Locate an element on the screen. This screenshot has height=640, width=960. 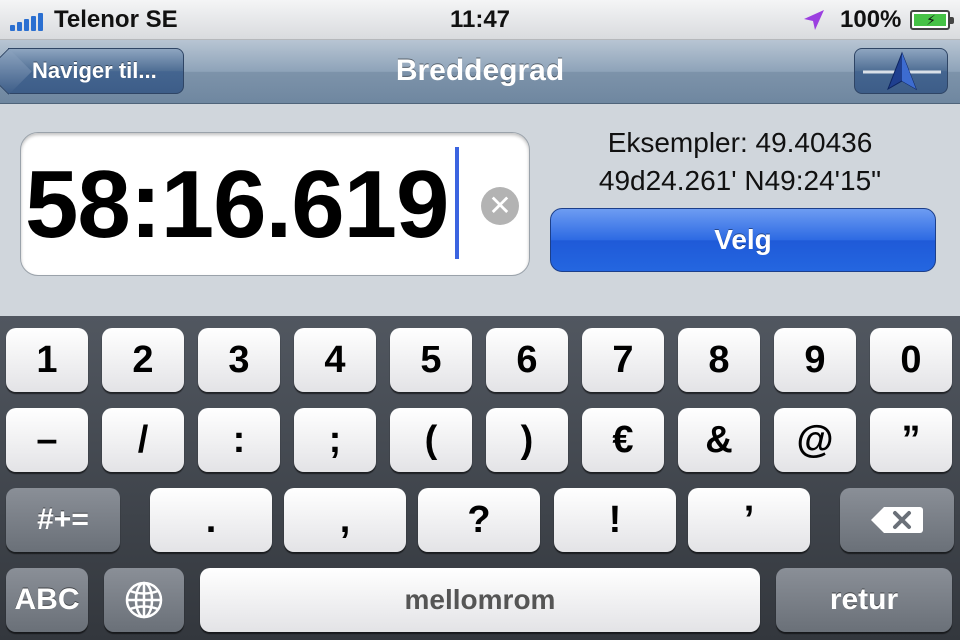
key: 3 is located at coordinates (239, 360).